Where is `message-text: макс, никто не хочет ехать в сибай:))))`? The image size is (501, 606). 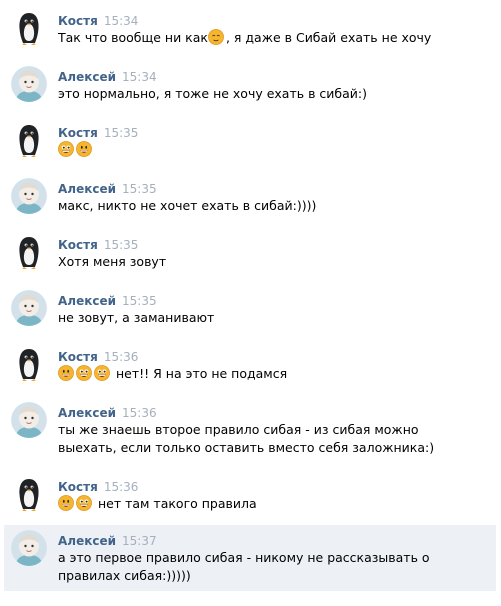
message-text: макс, никто не хочет ехать в сибай:)))) is located at coordinates (273, 206).